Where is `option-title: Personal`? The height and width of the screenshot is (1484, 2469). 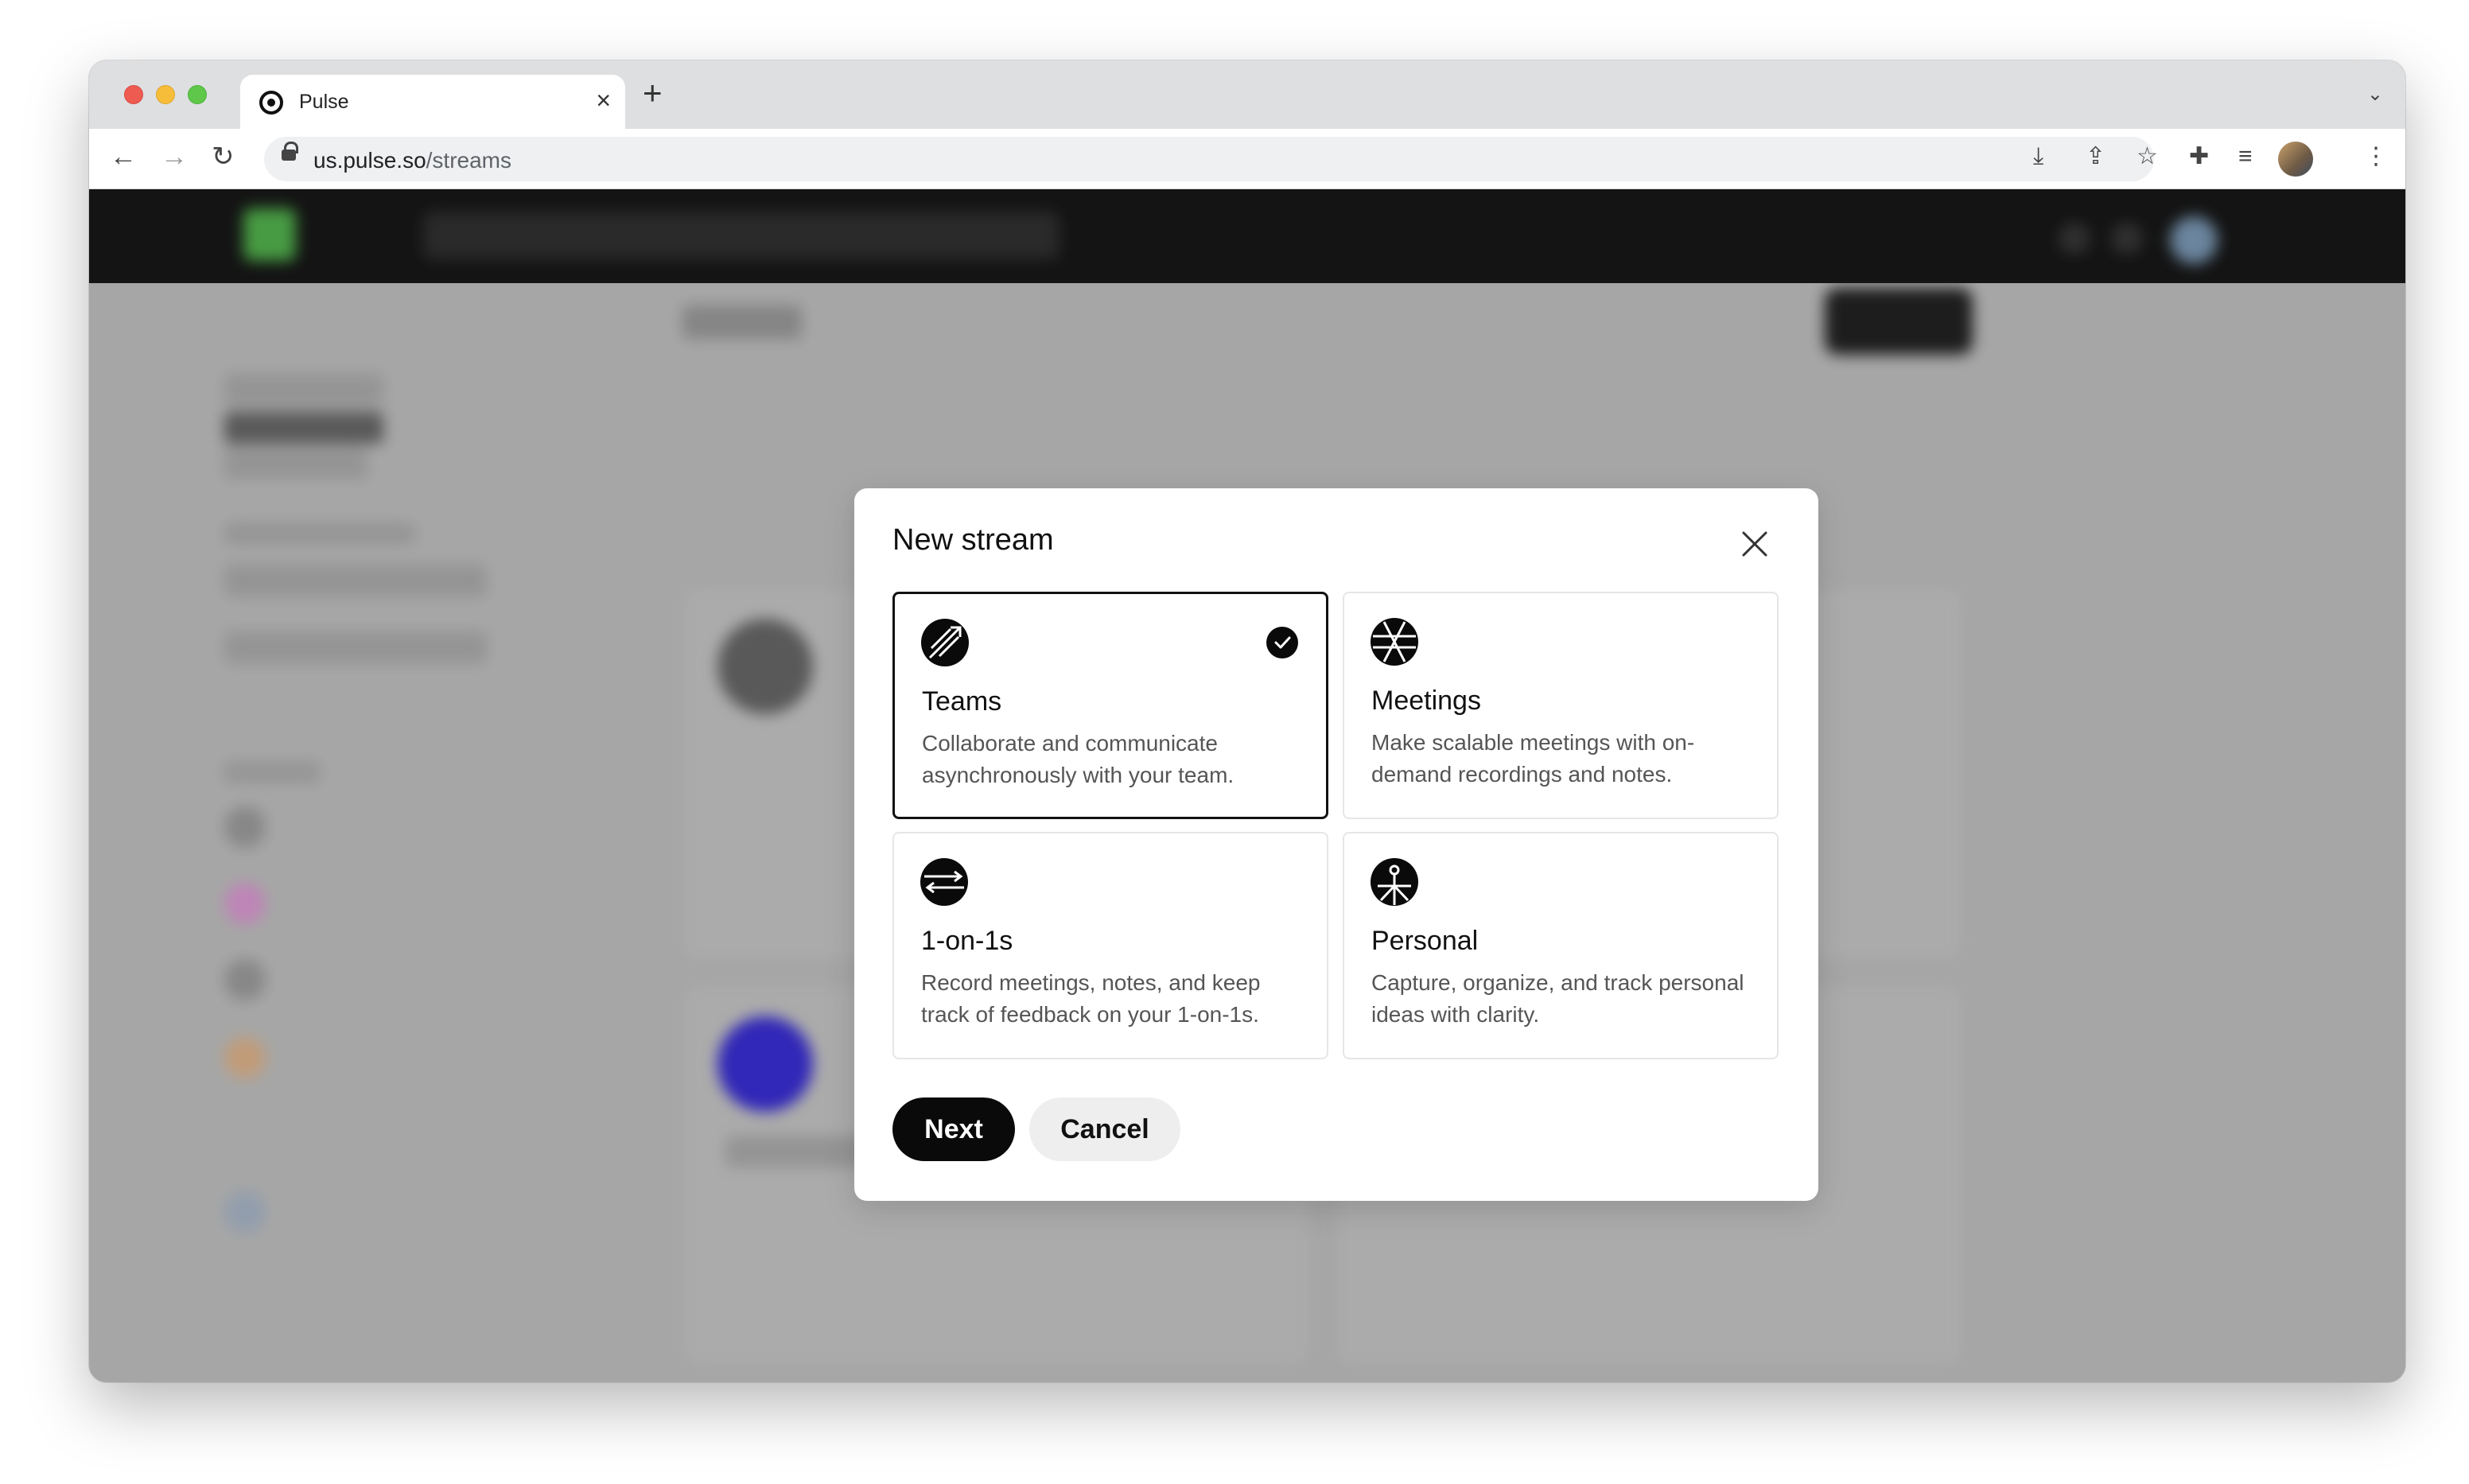
option-title: Personal is located at coordinates (1425, 941).